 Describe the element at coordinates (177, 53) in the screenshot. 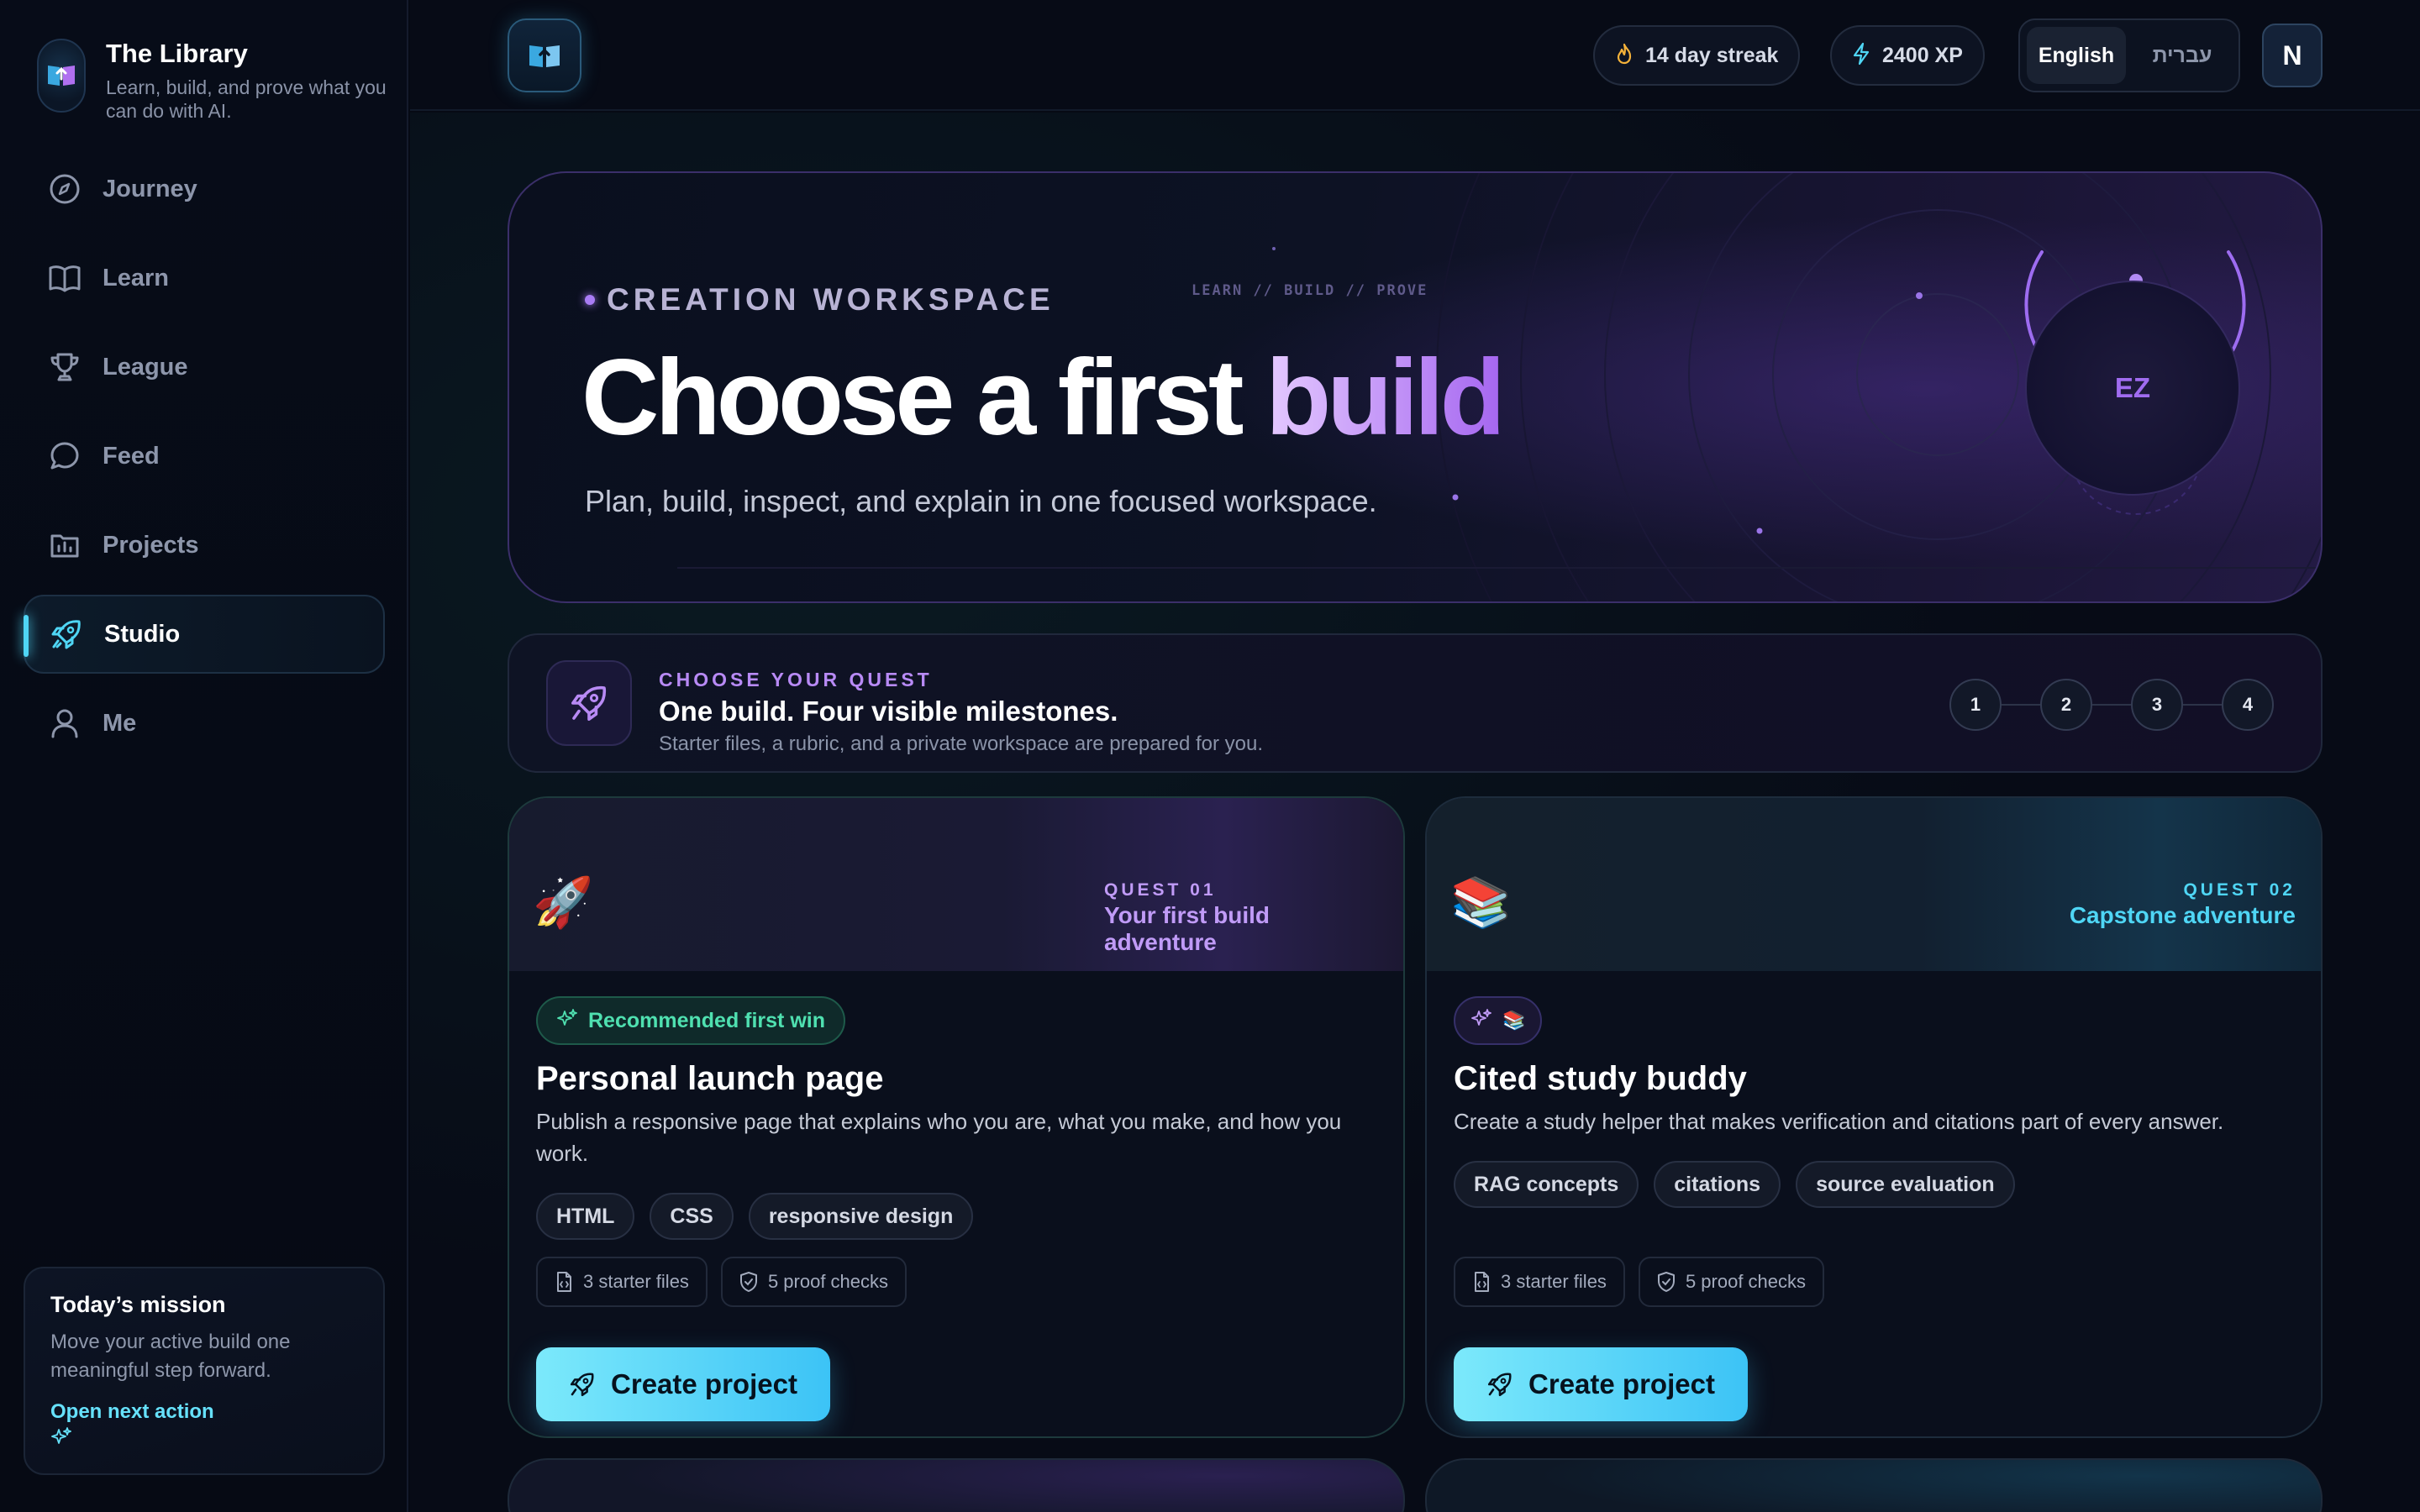

I see `brand-title: The Library` at that location.